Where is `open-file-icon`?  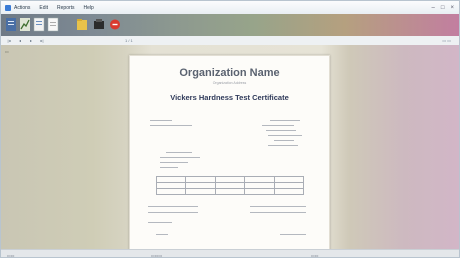 open-file-icon is located at coordinates (39, 24).